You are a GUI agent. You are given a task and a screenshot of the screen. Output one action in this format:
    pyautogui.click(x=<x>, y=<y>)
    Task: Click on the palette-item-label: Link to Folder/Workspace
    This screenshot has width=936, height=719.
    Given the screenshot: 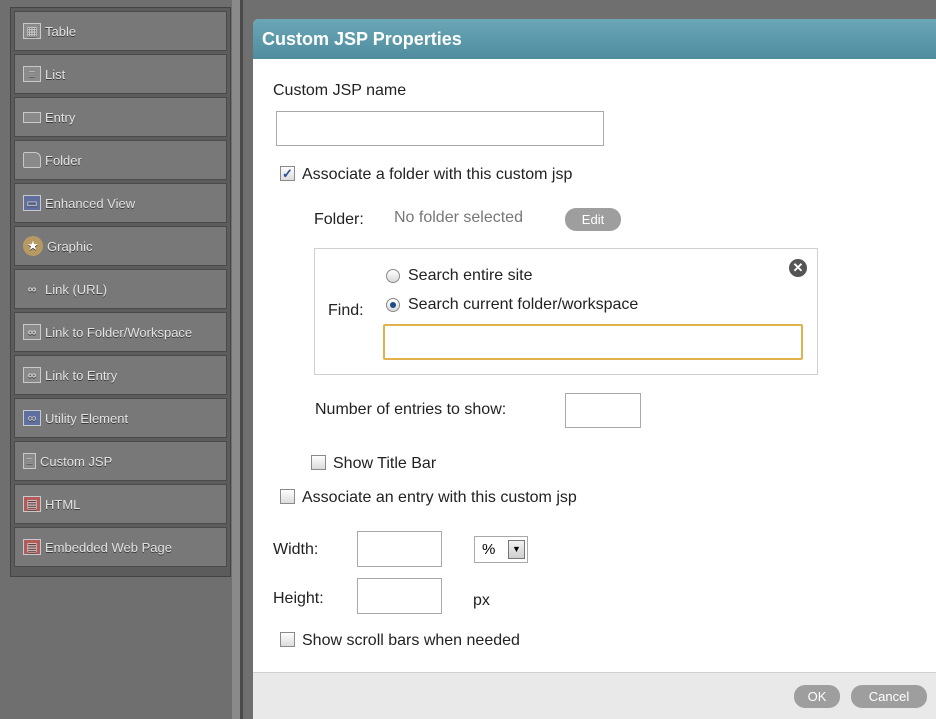 What is the action you would take?
    pyautogui.click(x=119, y=332)
    